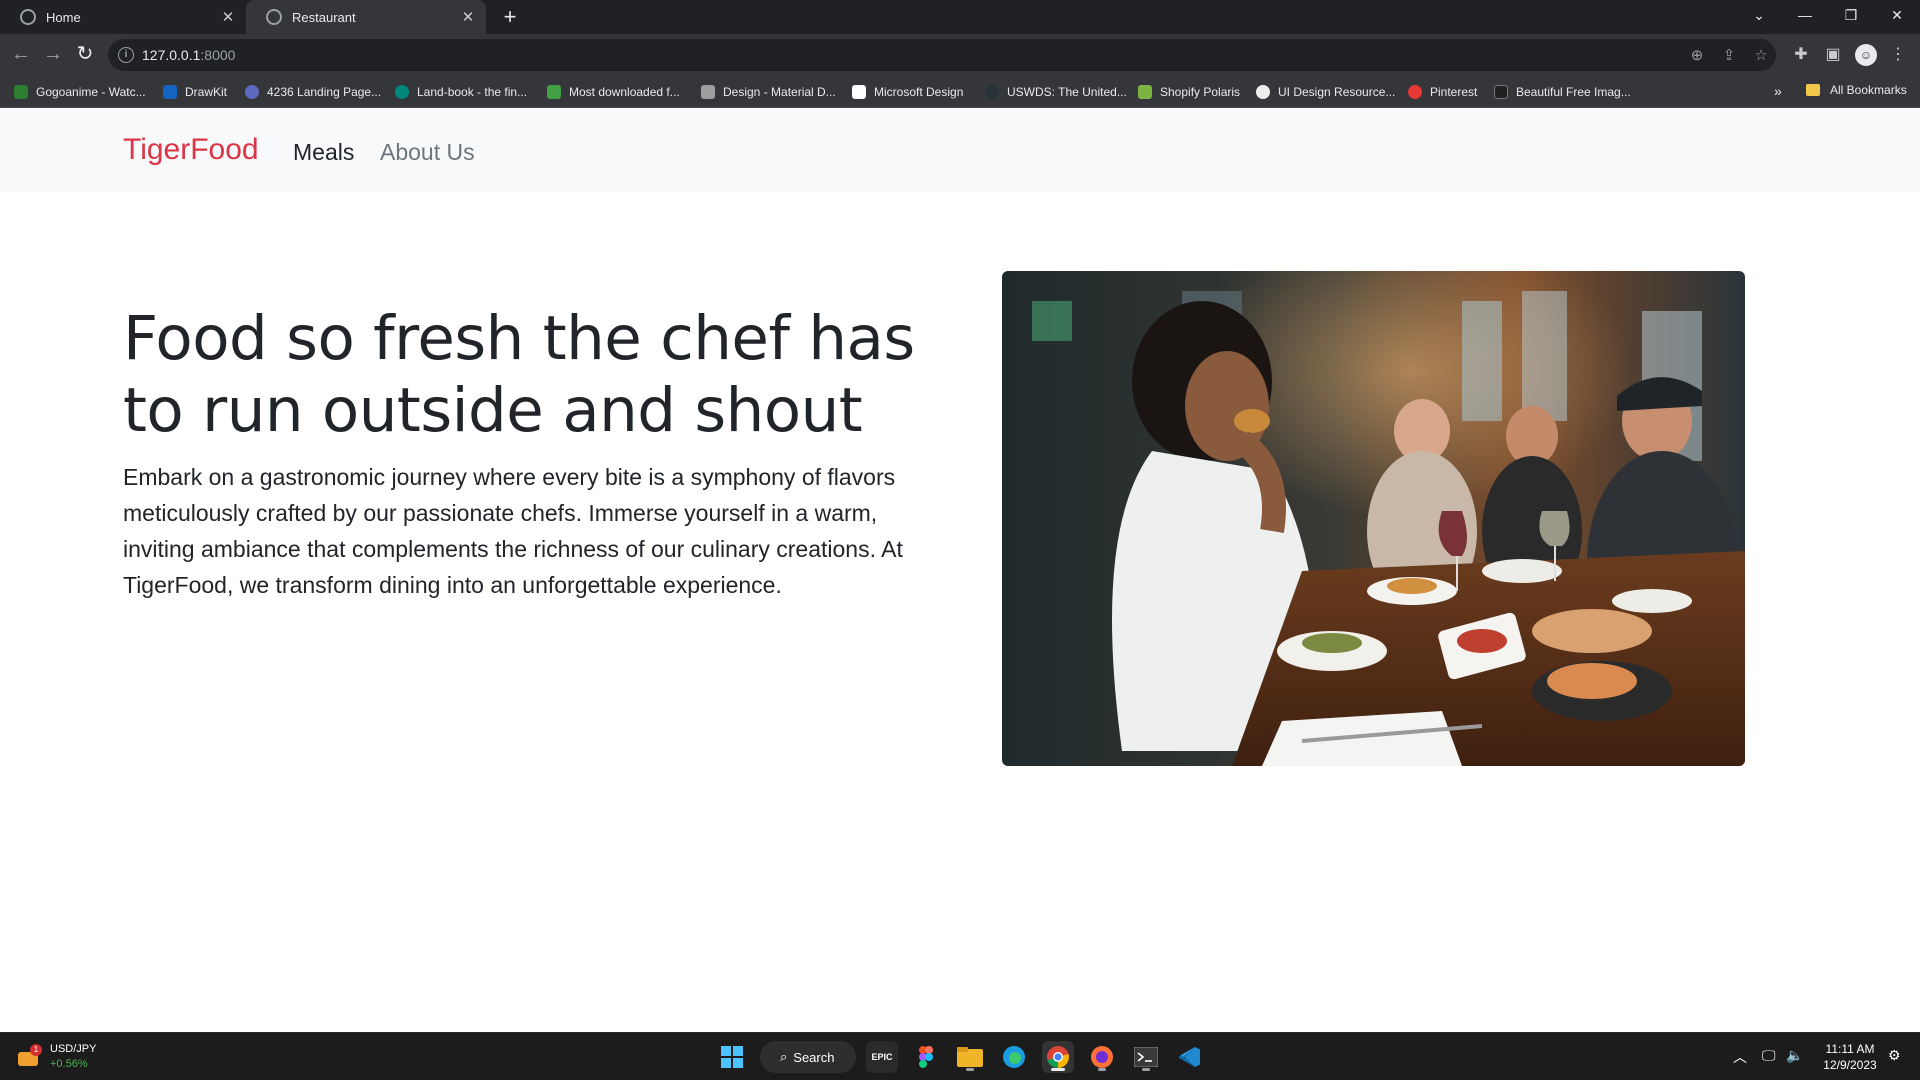 The width and height of the screenshot is (1920, 1081). I want to click on bookmark-item: Shopify Polaris, so click(1189, 92).